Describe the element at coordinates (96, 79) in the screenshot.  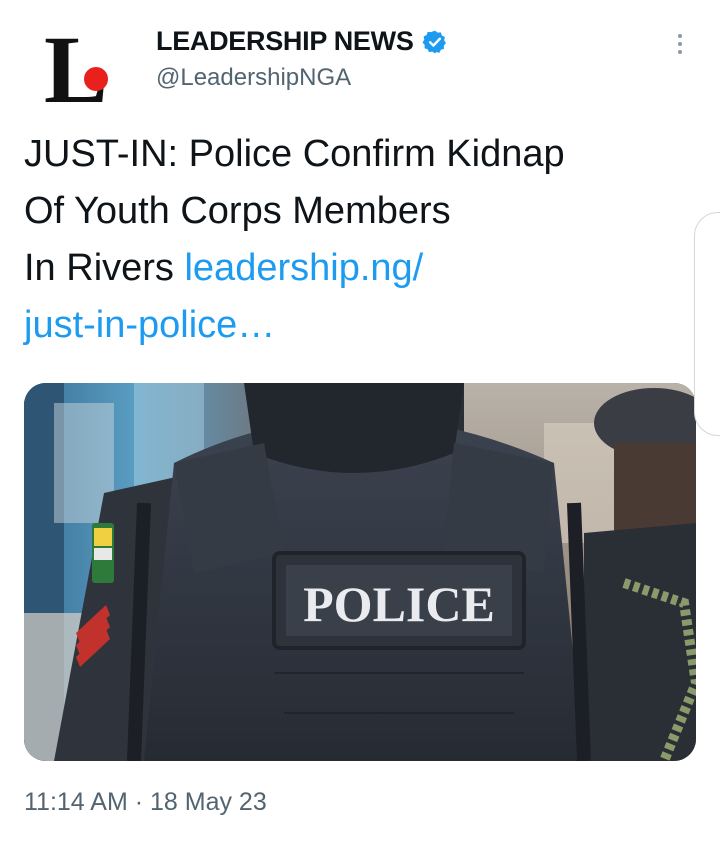
I see `logo-red-dot` at that location.